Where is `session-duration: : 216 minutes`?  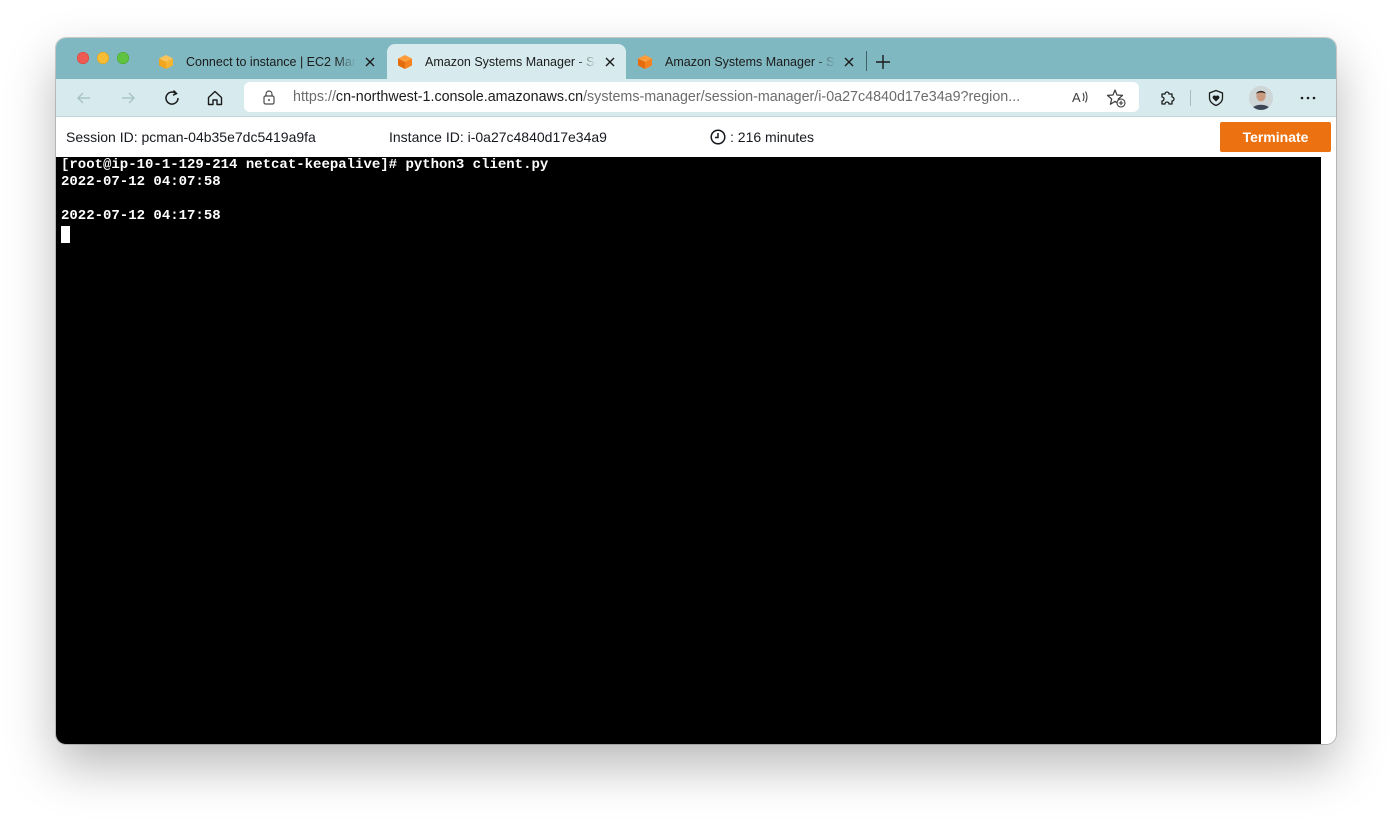 session-duration: : 216 minutes is located at coordinates (772, 137).